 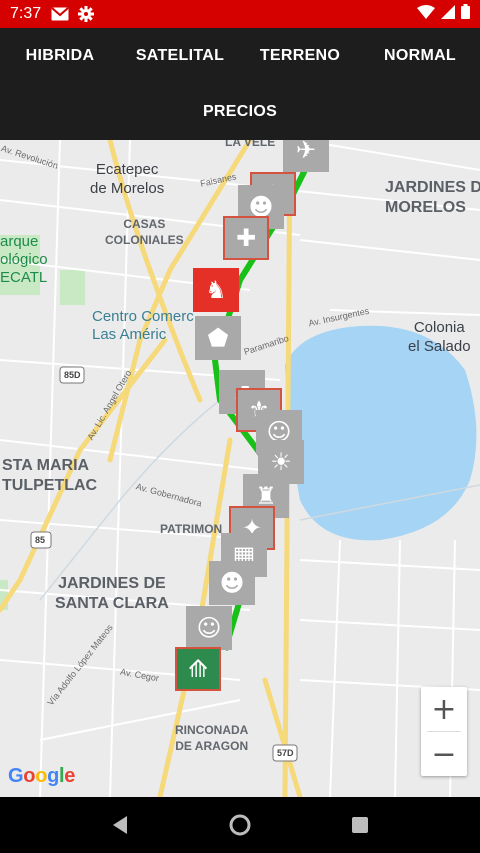 I want to click on status-time: 7:37, so click(x=26, y=13).